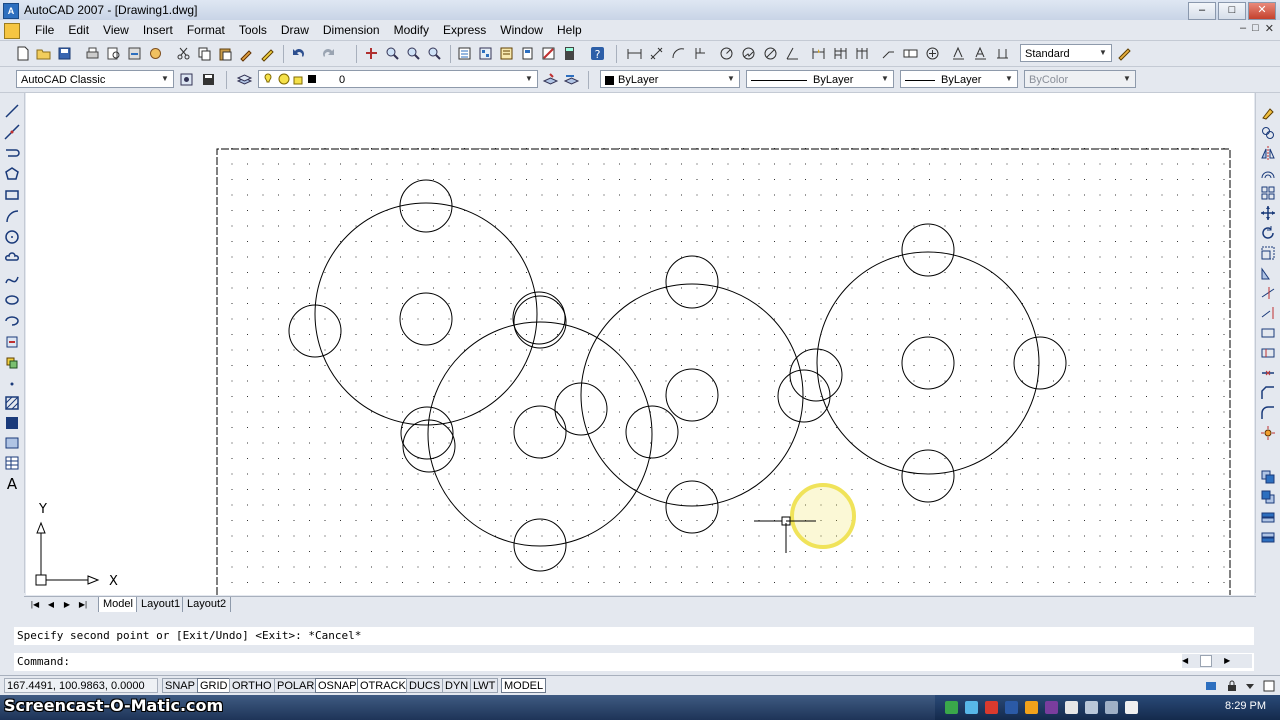 Image resolution: width=1280 pixels, height=720 pixels. I want to click on polyline-icon, so click(12, 153).